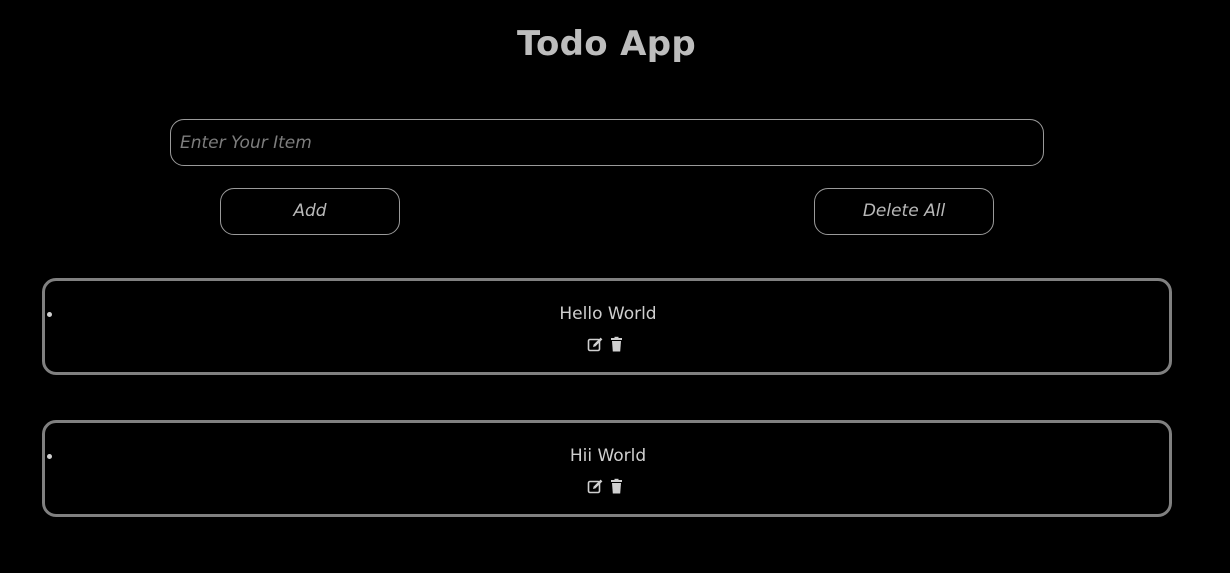 This screenshot has height=573, width=1230. Describe the element at coordinates (606, 44) in the screenshot. I see `page-title: Todo App` at that location.